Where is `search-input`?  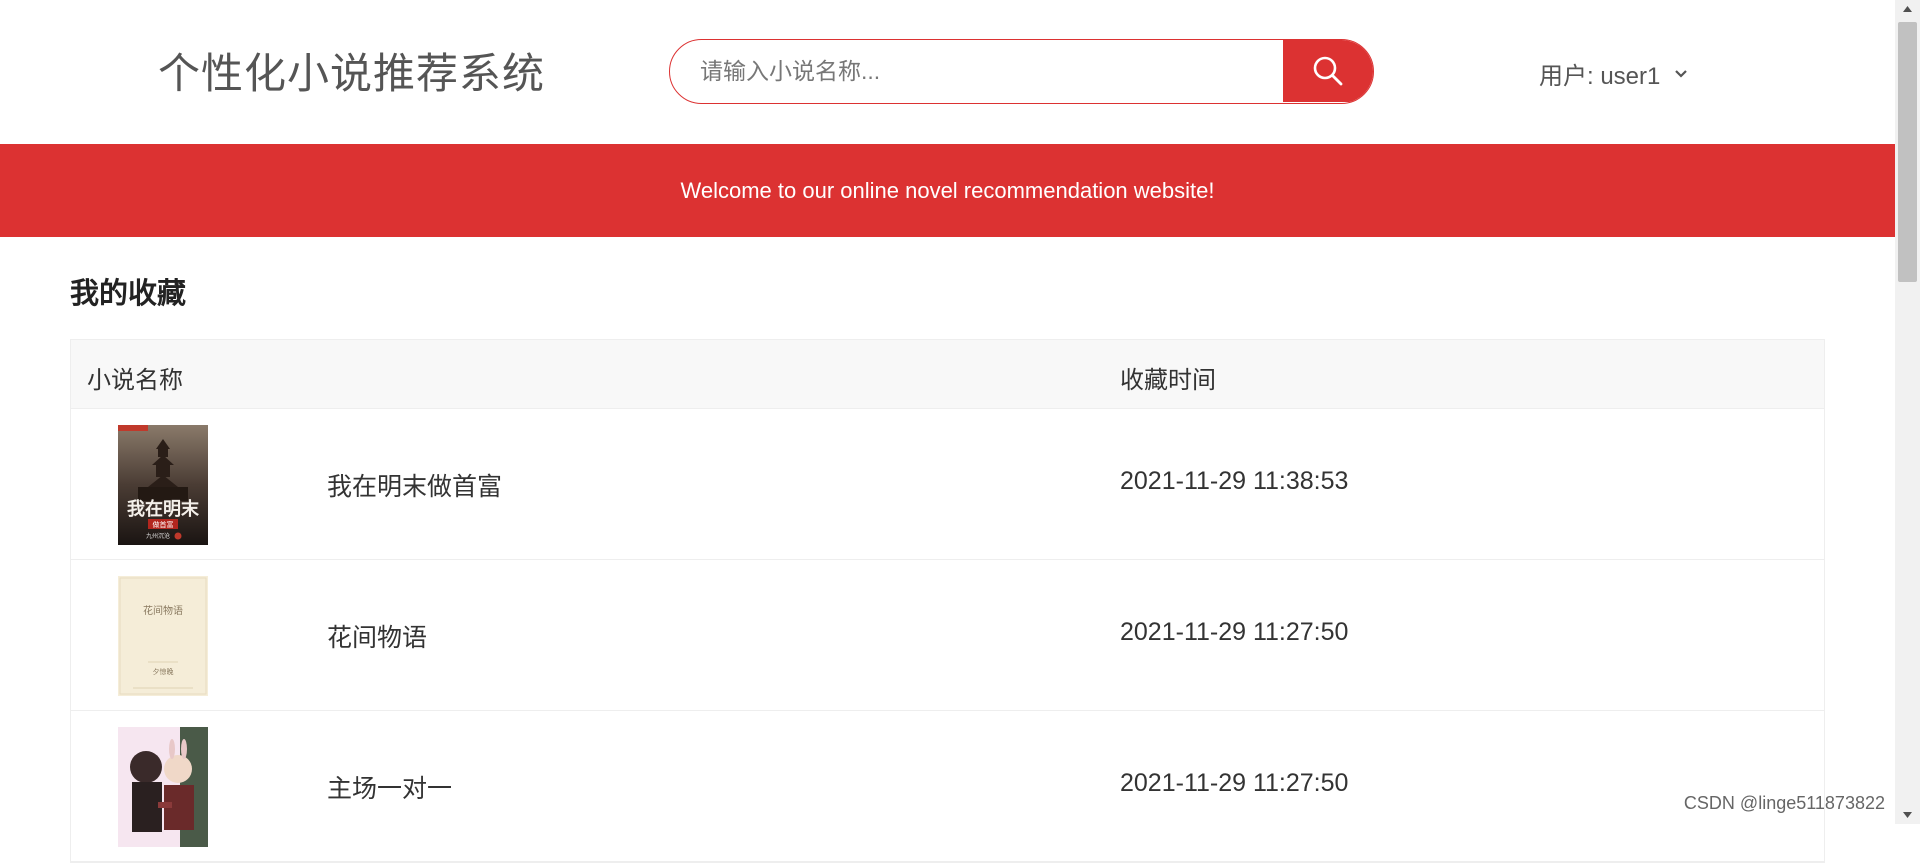
search-input is located at coordinates (977, 71).